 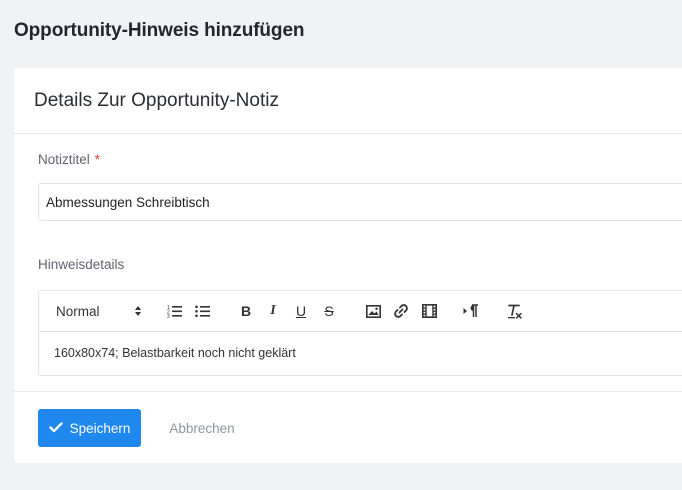 What do you see at coordinates (97, 159) in the screenshot?
I see `required-marker: *` at bounding box center [97, 159].